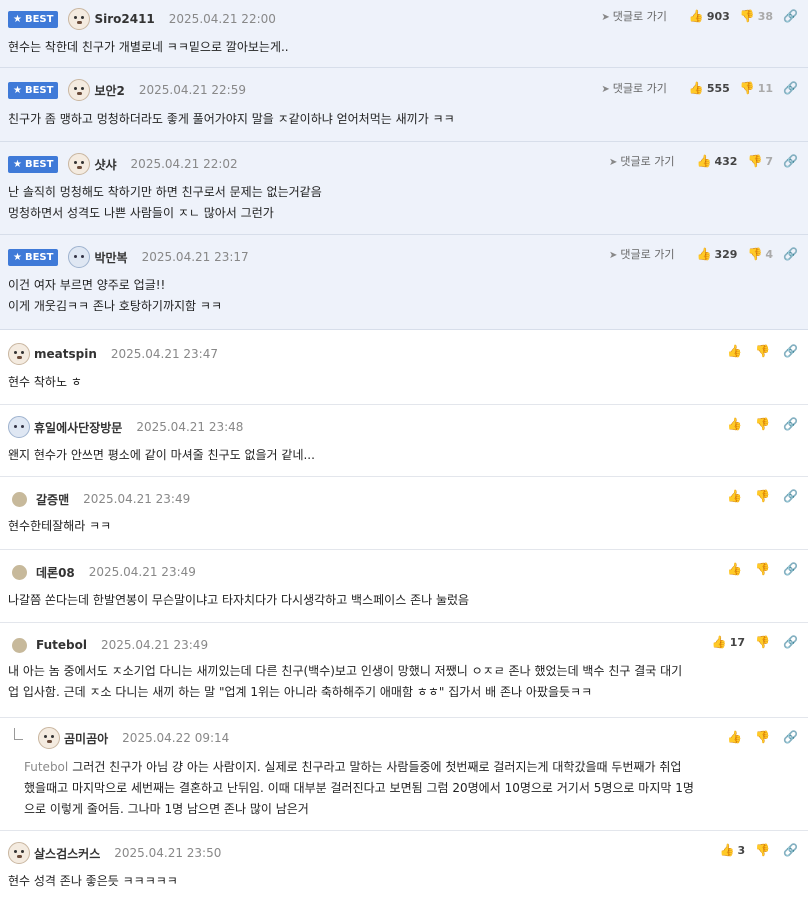 This screenshot has height=905, width=808. What do you see at coordinates (33, 90) in the screenshot?
I see `best-badge: ★ BEST` at bounding box center [33, 90].